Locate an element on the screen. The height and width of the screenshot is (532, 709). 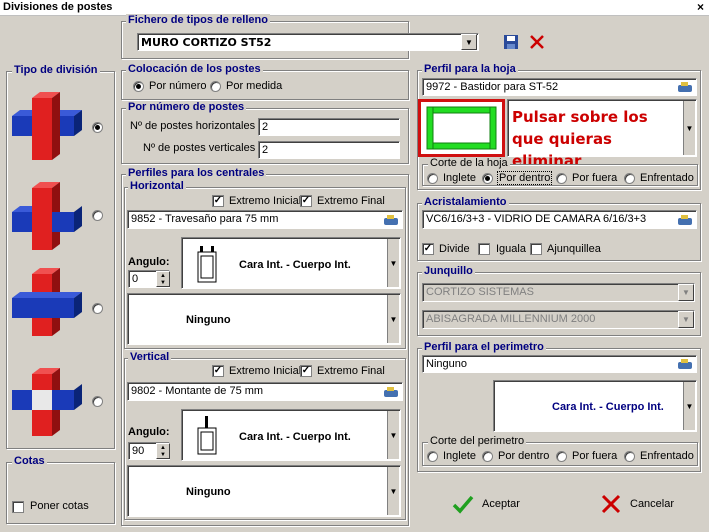
vert-label: Nº de postes verticales is located at coordinates (199, 148).